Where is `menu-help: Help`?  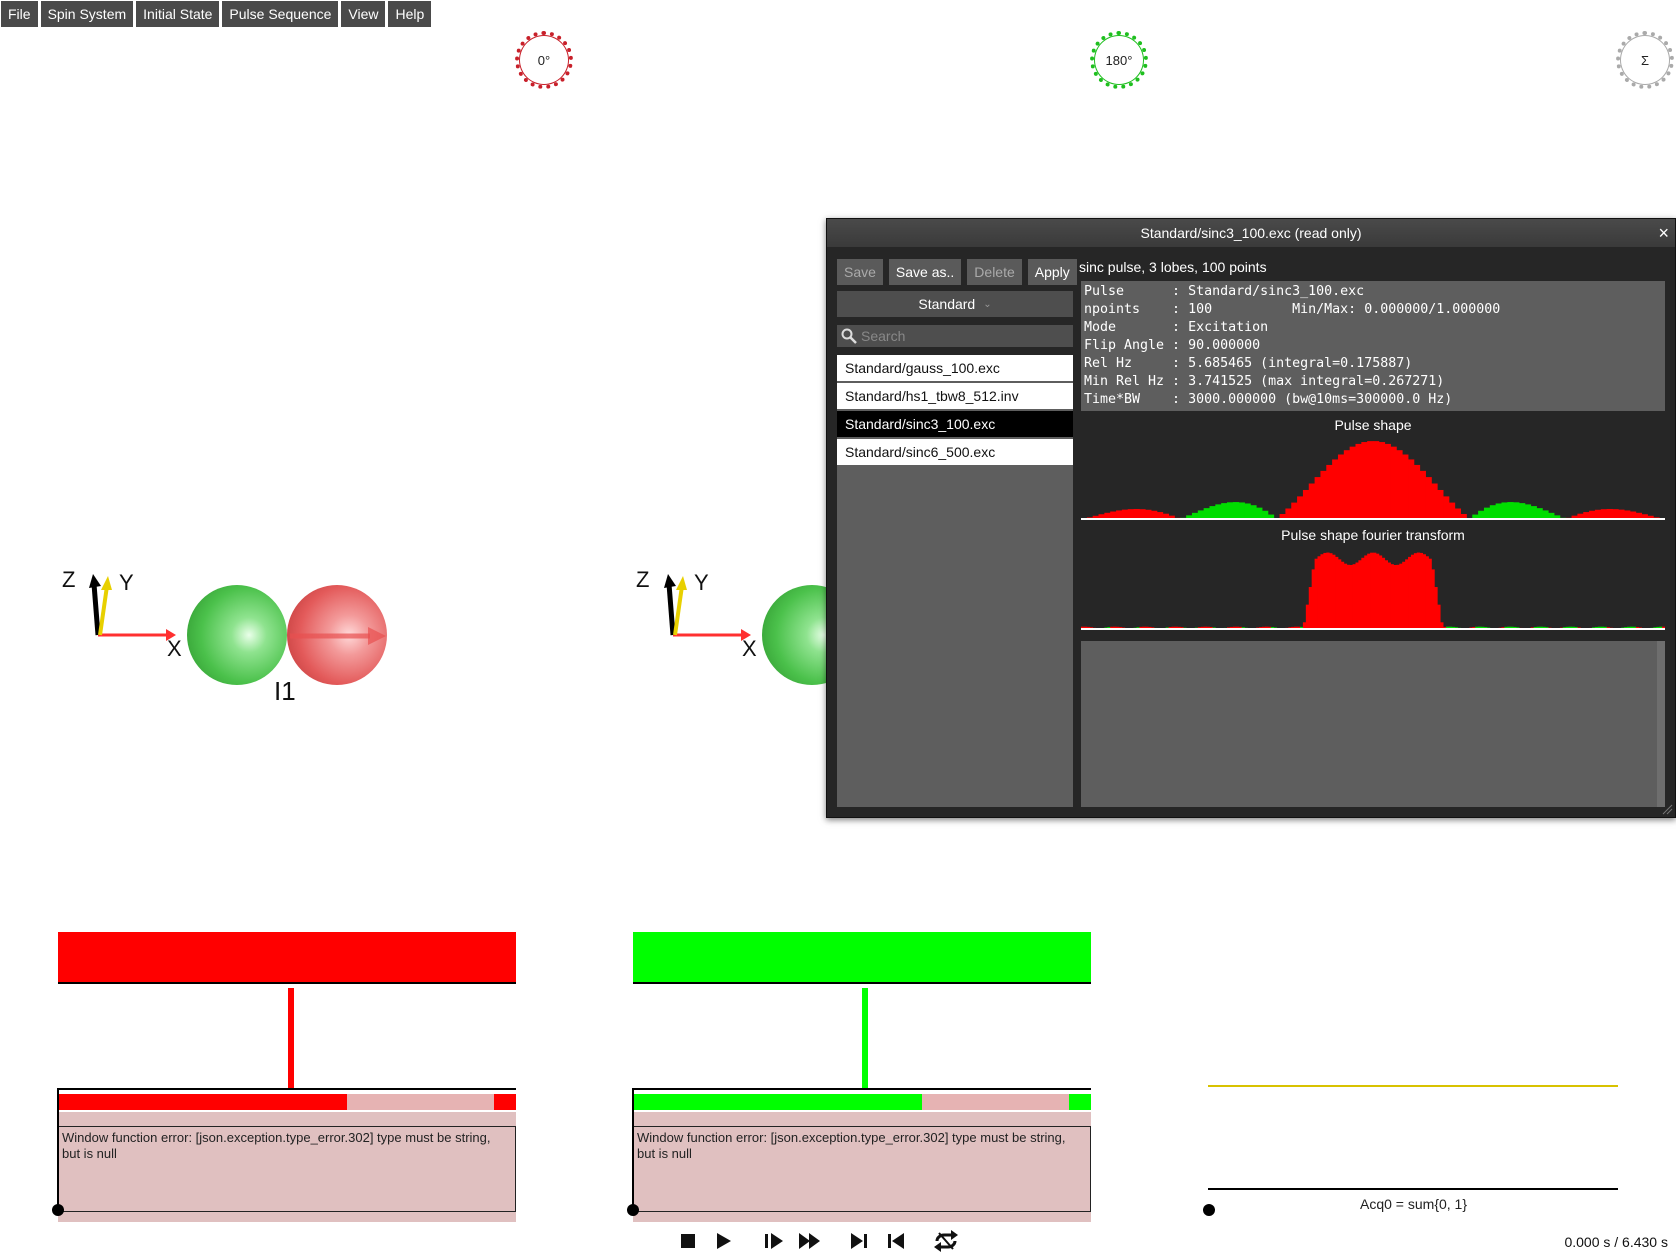 menu-help: Help is located at coordinates (410, 14).